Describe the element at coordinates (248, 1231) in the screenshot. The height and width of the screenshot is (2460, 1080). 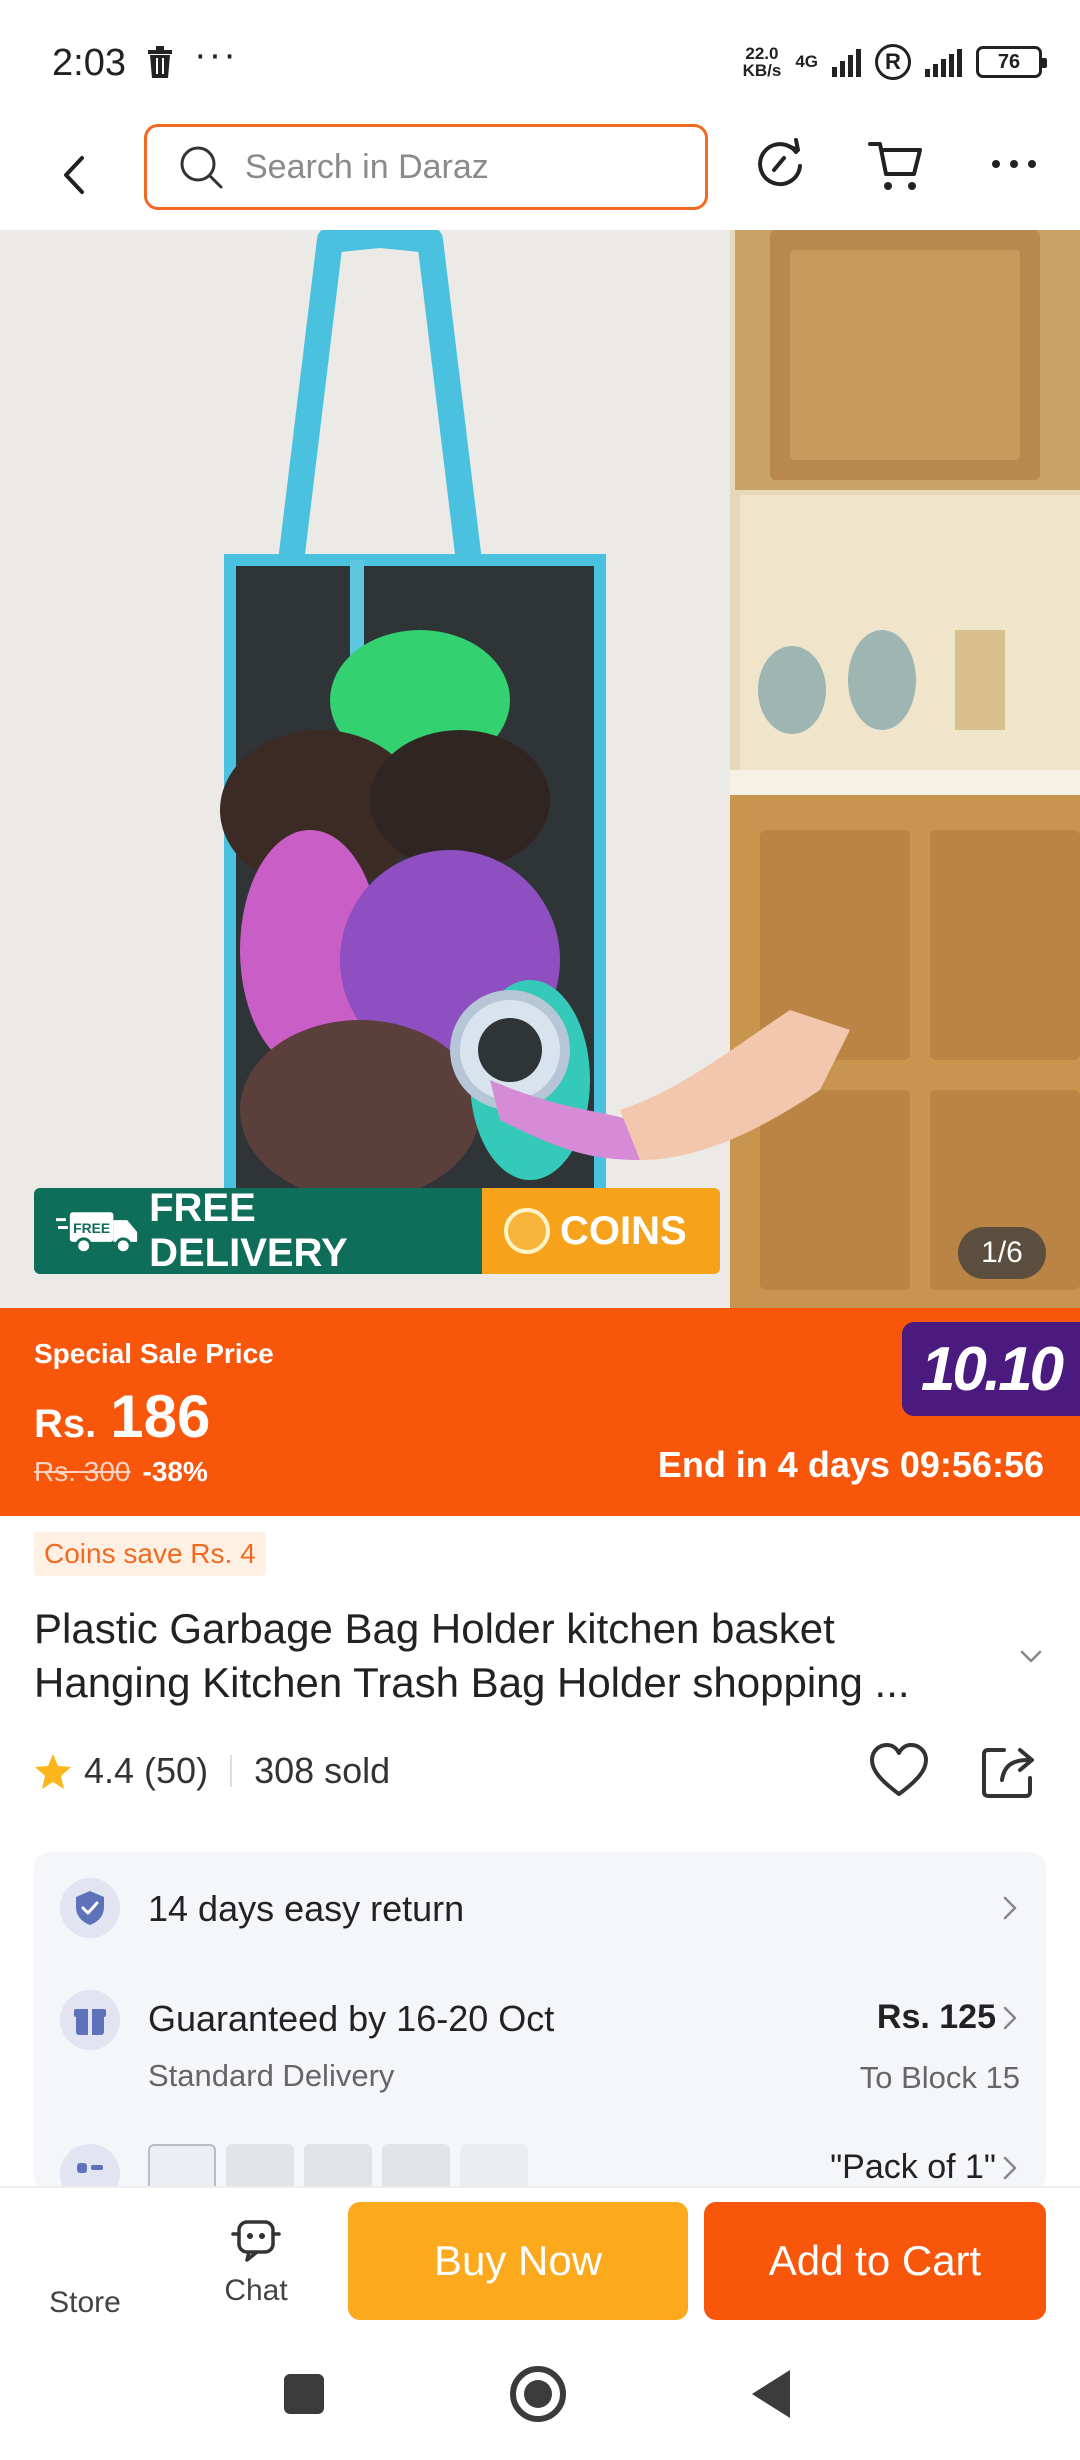
I see `free-delivery-label: FREE DELIVERY` at that location.